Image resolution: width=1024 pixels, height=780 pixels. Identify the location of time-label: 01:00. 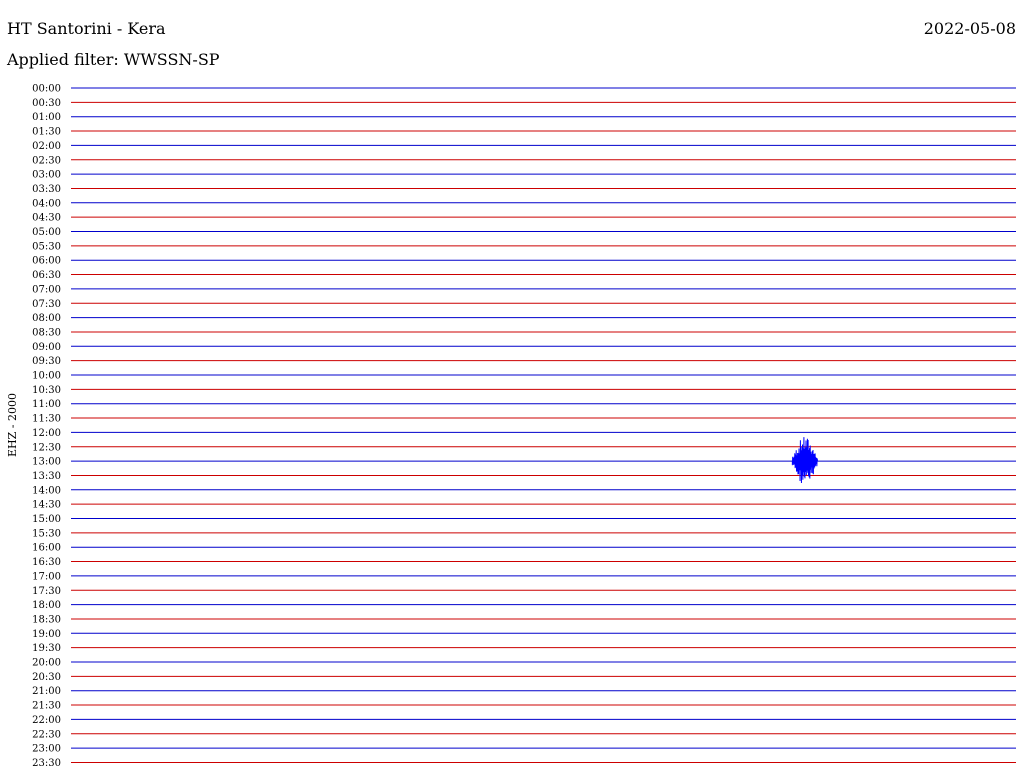
(46, 117).